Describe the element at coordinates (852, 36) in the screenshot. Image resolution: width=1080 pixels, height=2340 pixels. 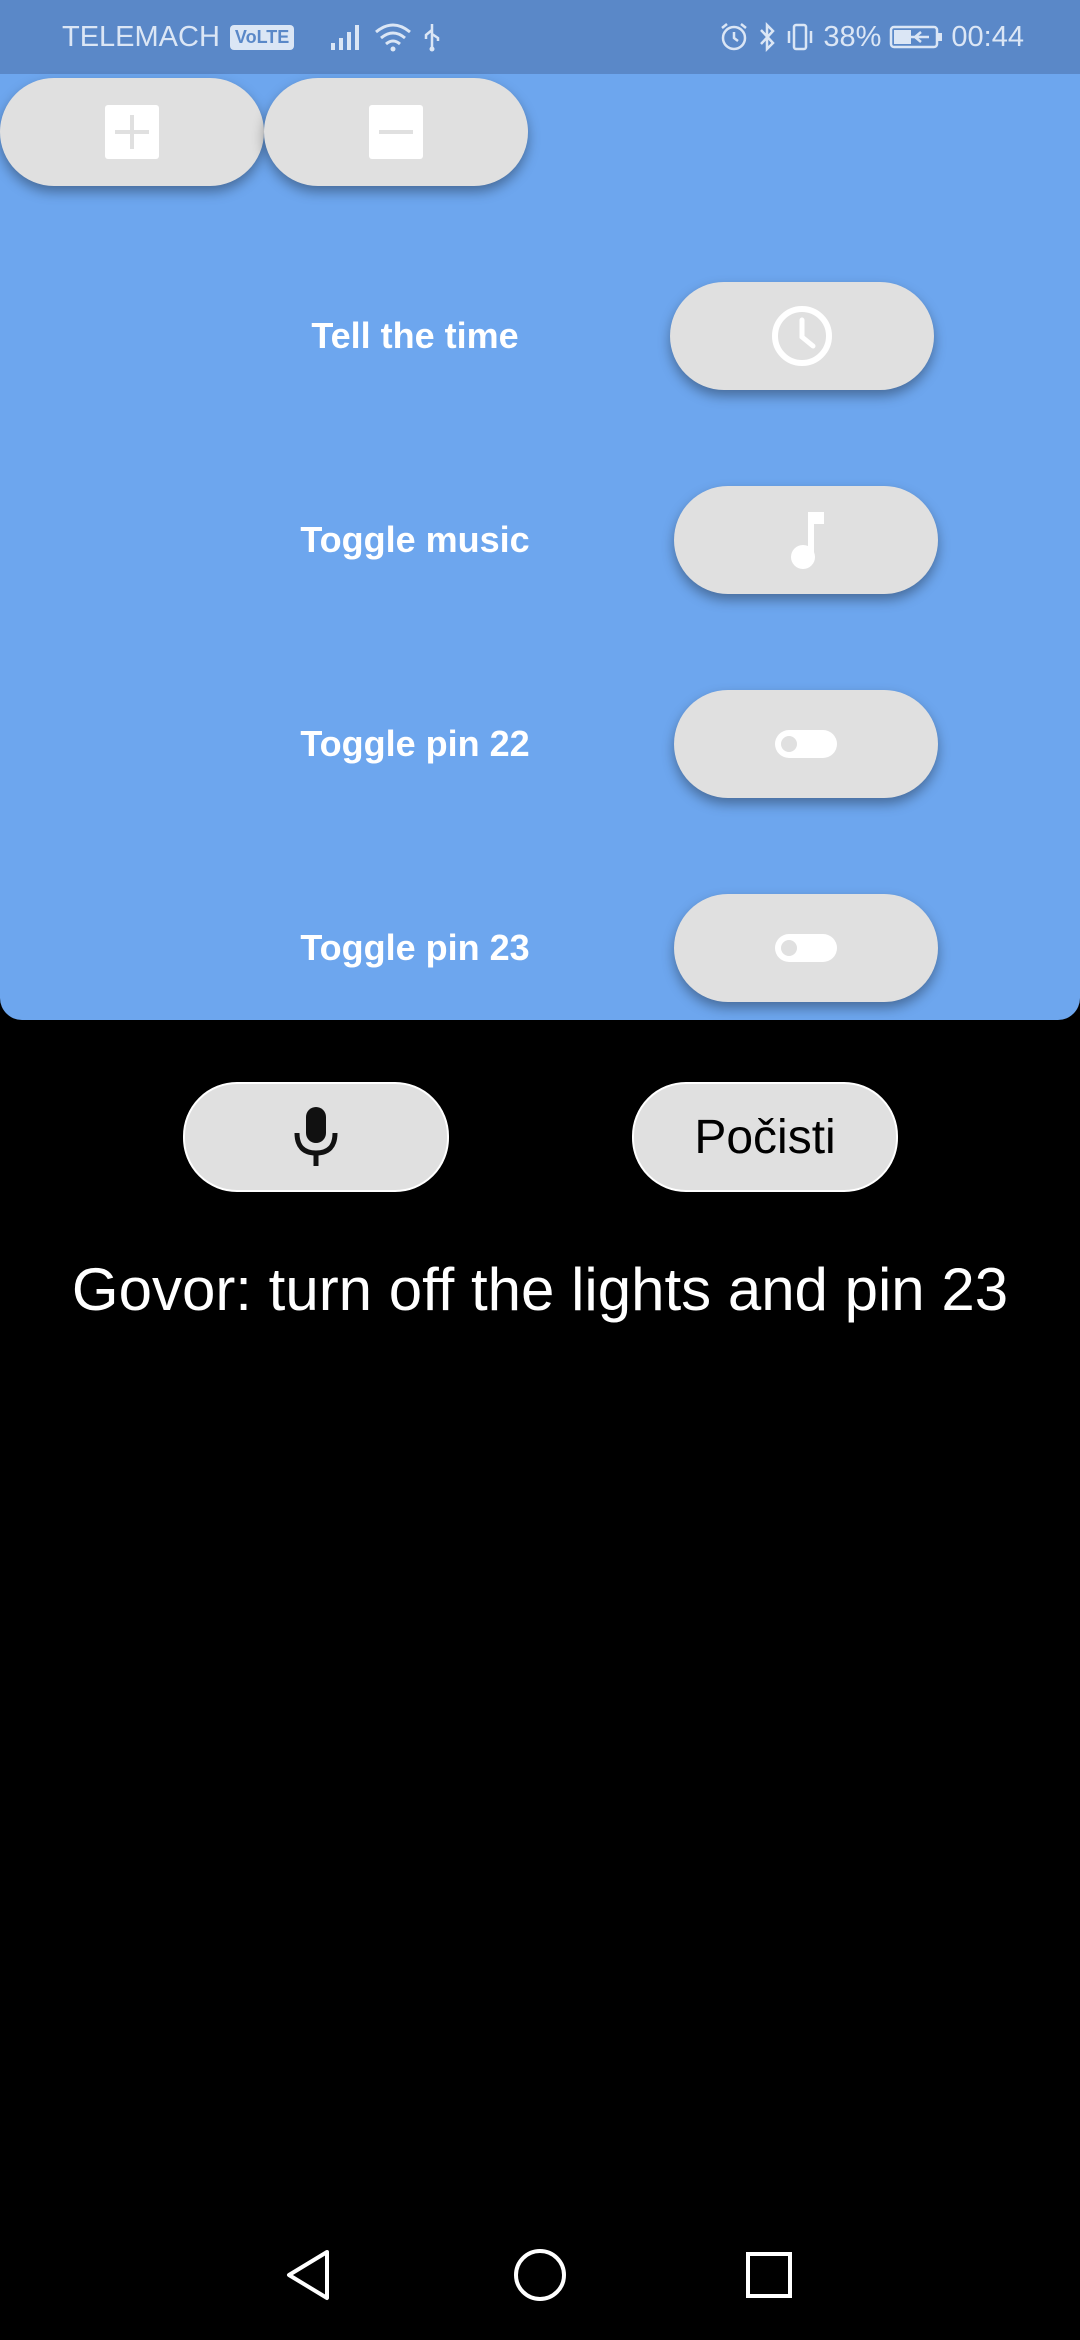
I see `battery-percent: 38%` at that location.